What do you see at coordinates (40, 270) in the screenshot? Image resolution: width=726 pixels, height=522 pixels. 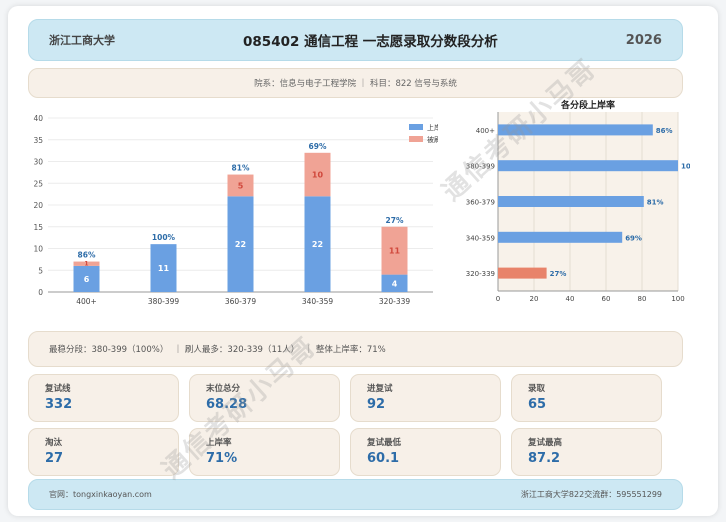 I see `y-tick-label: 5` at bounding box center [40, 270].